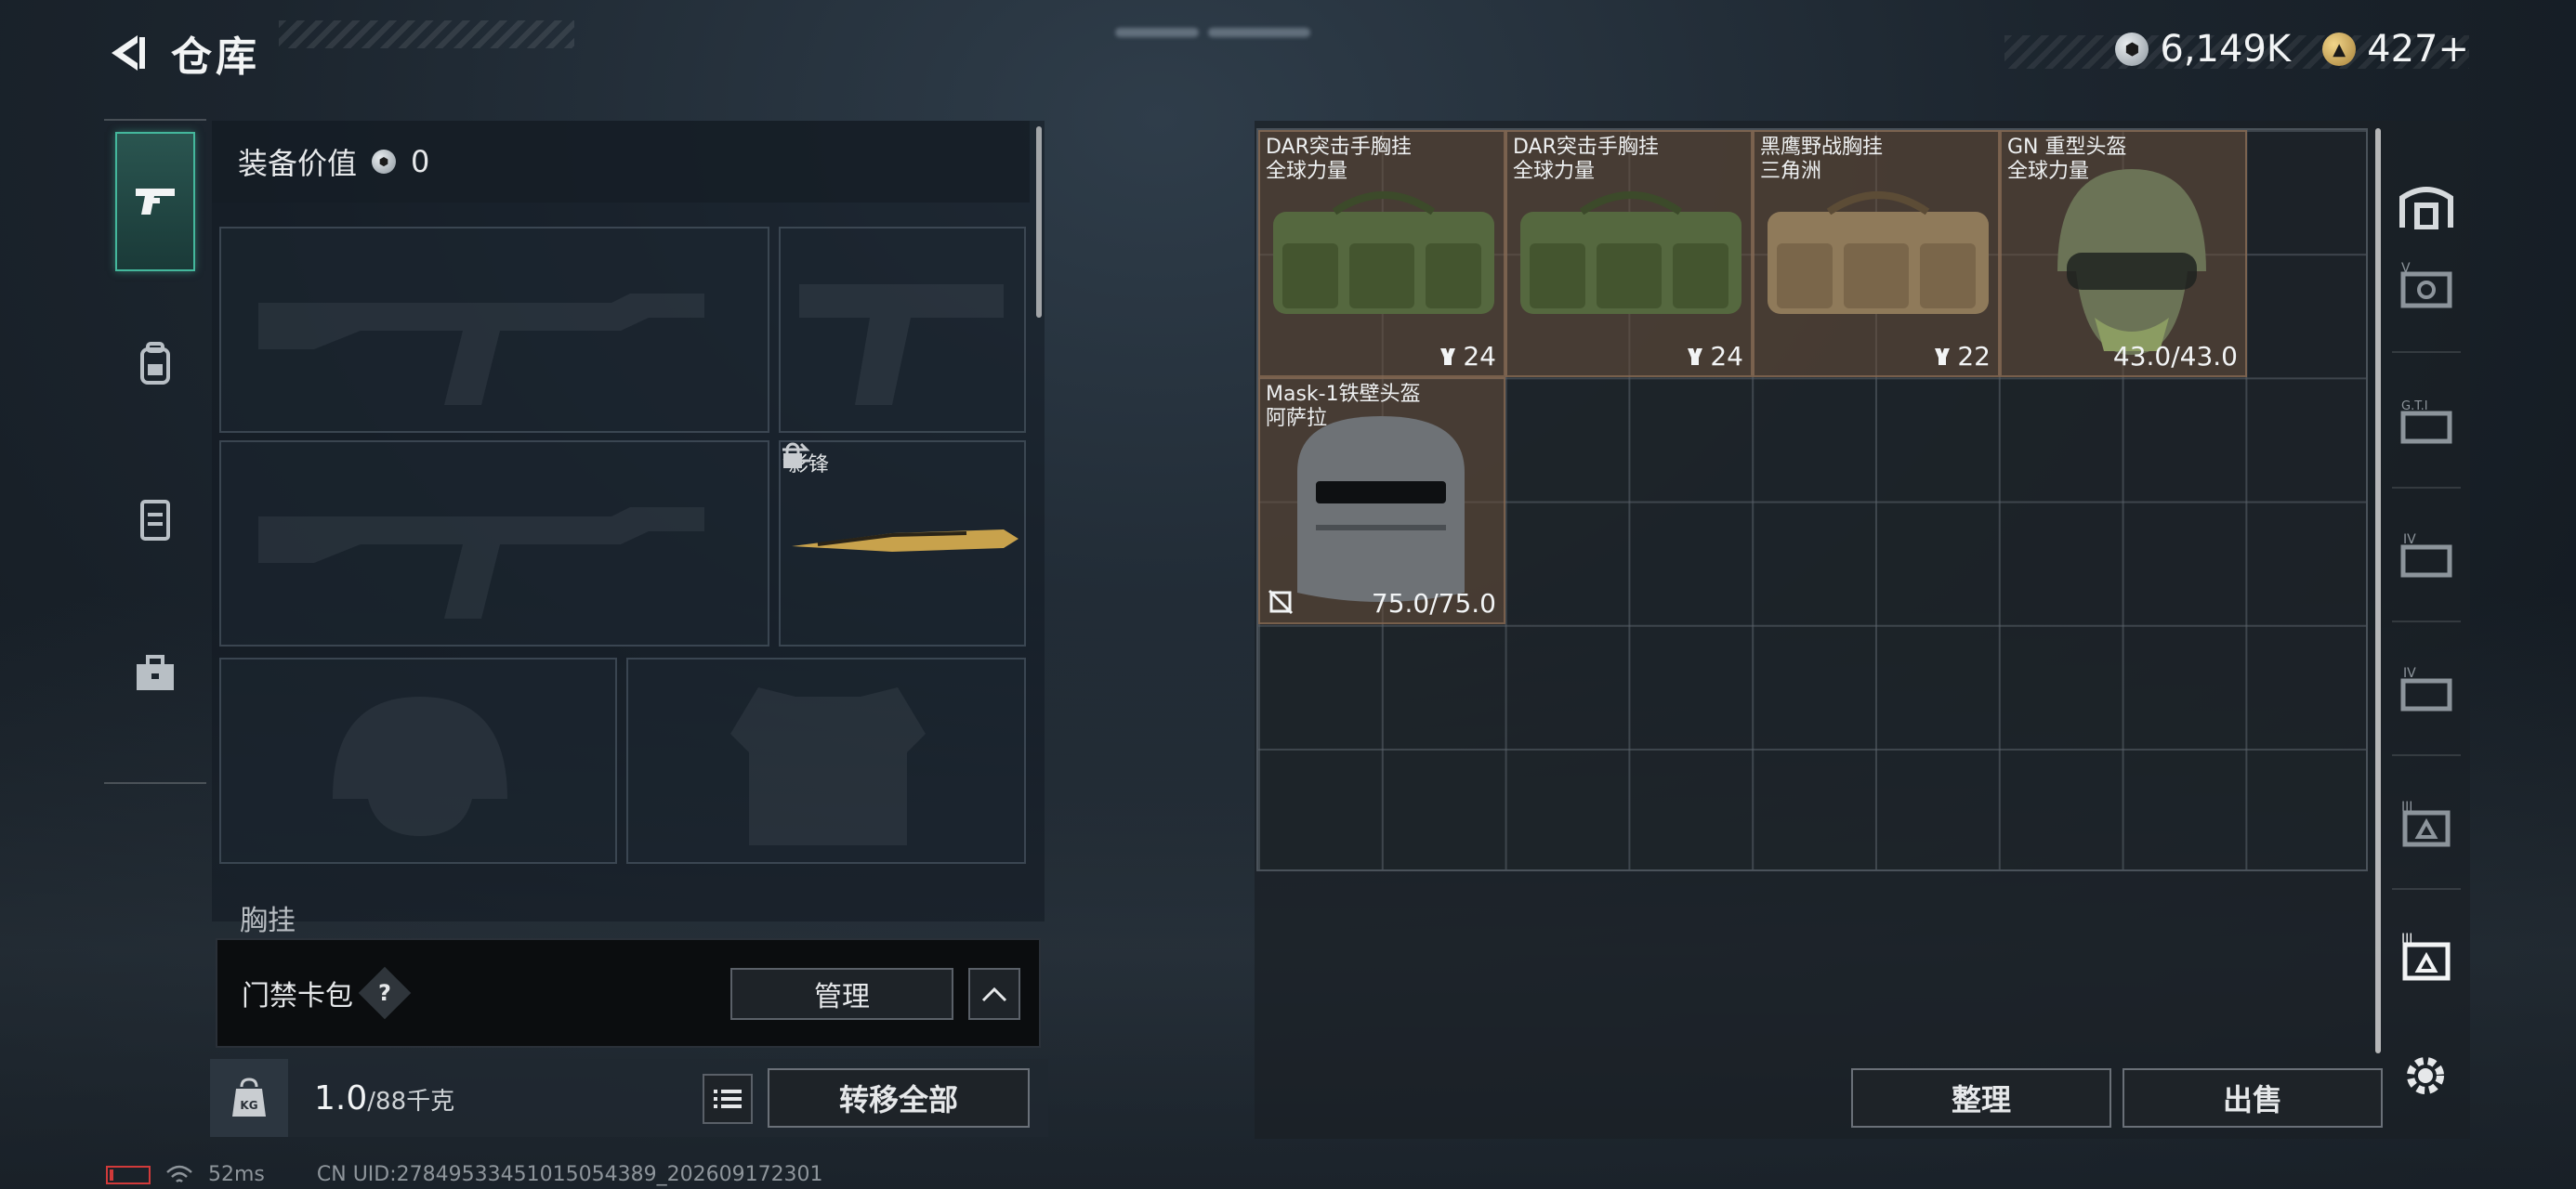  I want to click on container-tab-iii-active: III, so click(2426, 957).